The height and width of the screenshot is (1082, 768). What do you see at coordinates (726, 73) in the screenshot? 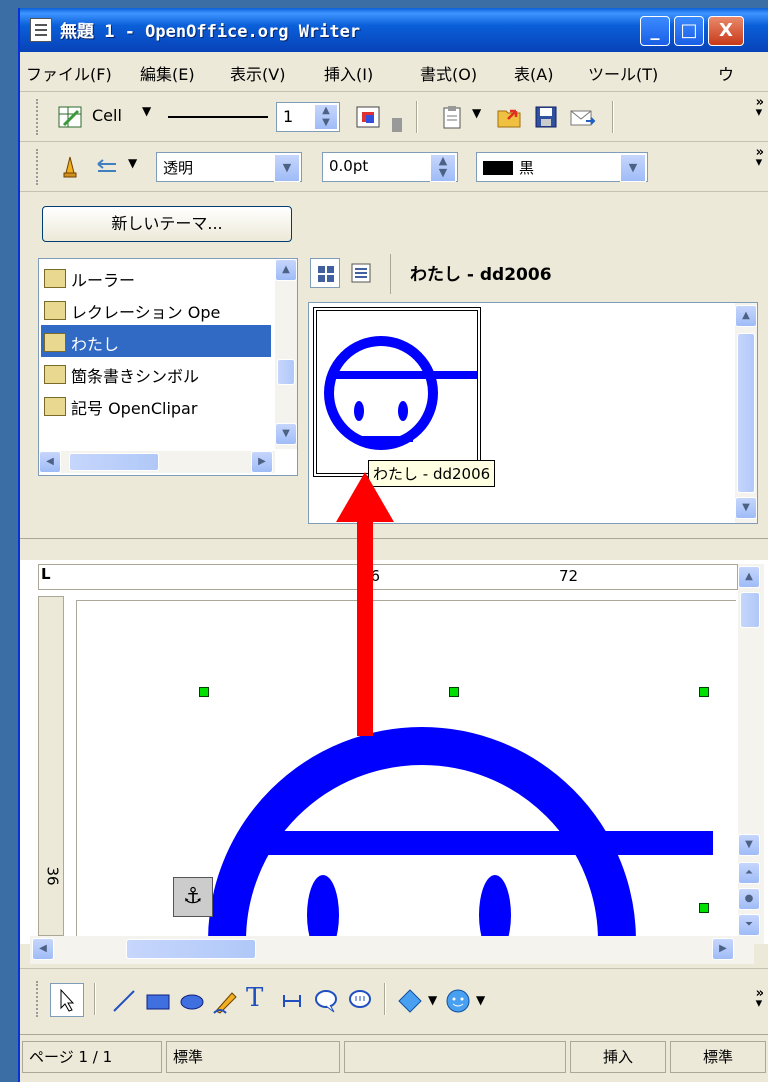
I see `menu-window: ウ` at bounding box center [726, 73].